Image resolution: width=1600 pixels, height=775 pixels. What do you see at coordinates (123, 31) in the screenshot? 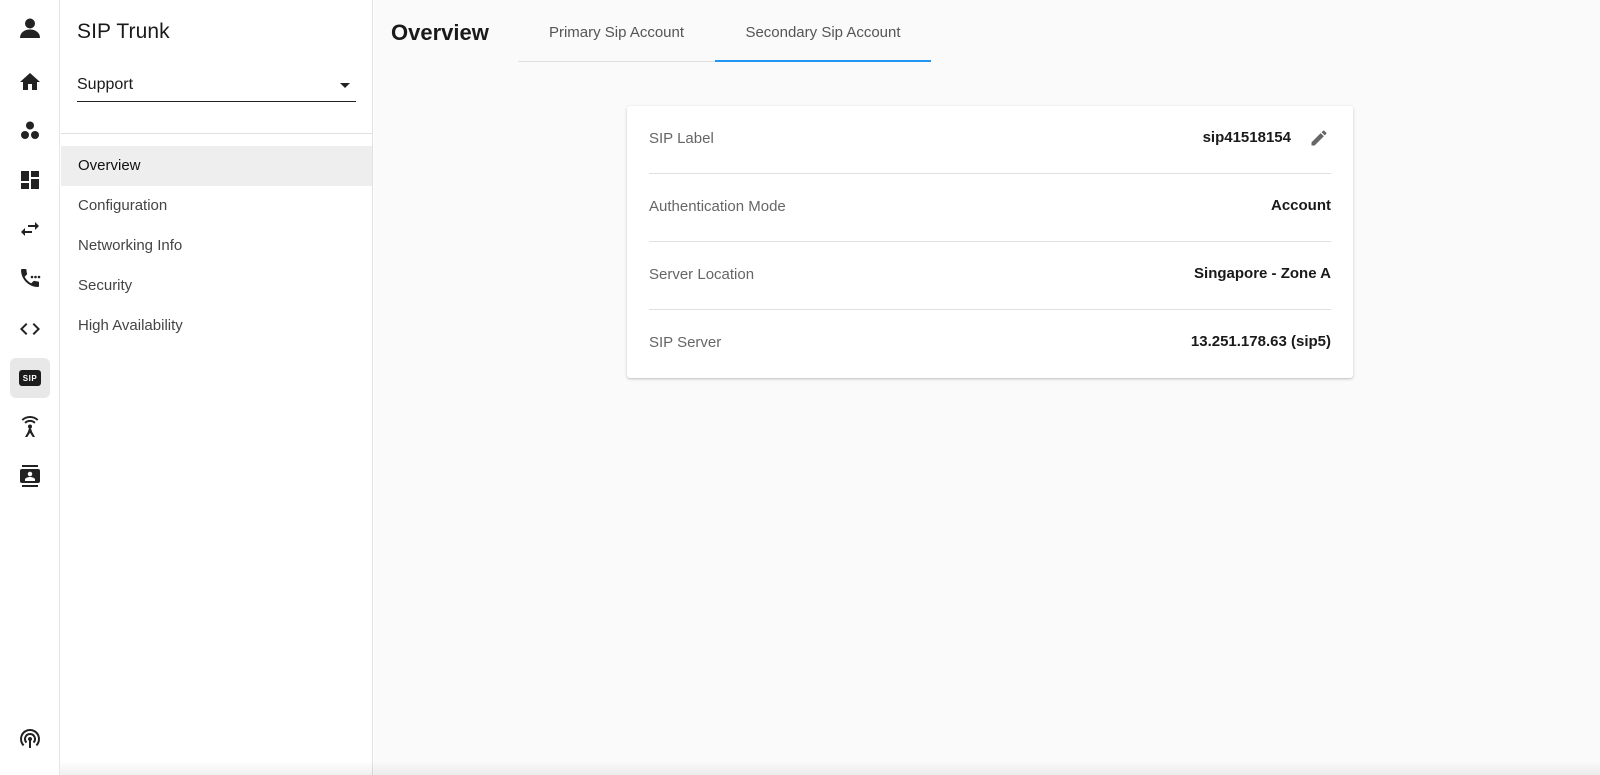
I see `sidebar-title: SIP Trunk` at bounding box center [123, 31].